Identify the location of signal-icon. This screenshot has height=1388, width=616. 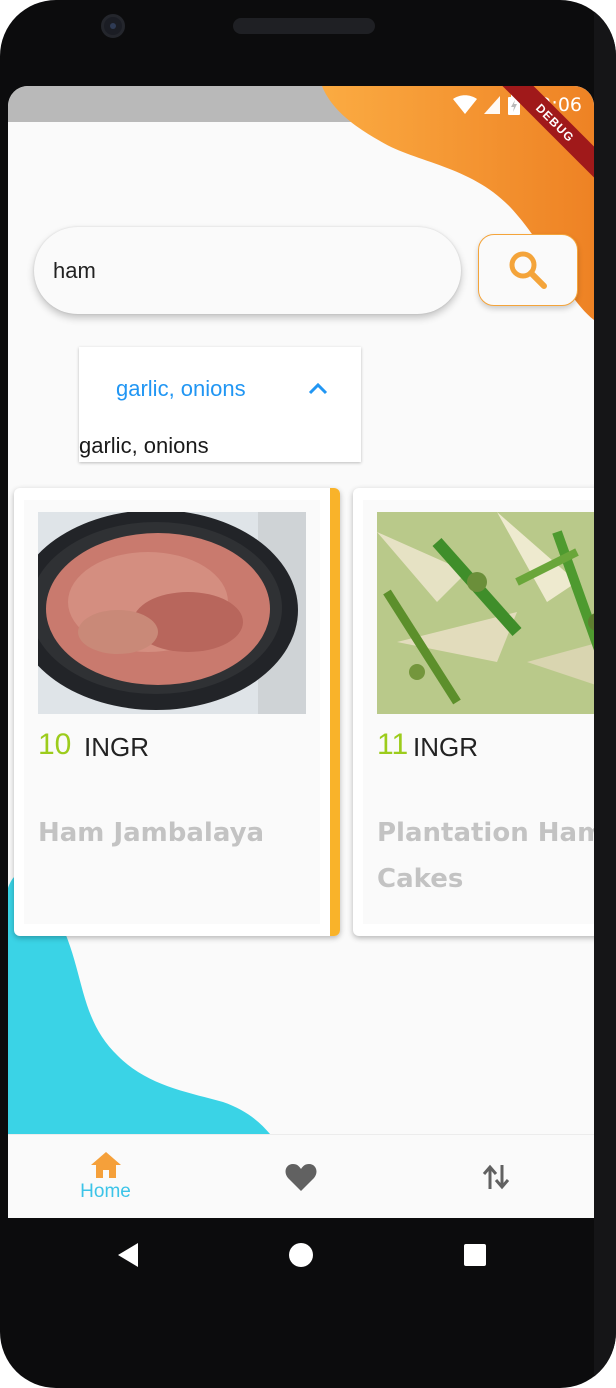
(492, 105).